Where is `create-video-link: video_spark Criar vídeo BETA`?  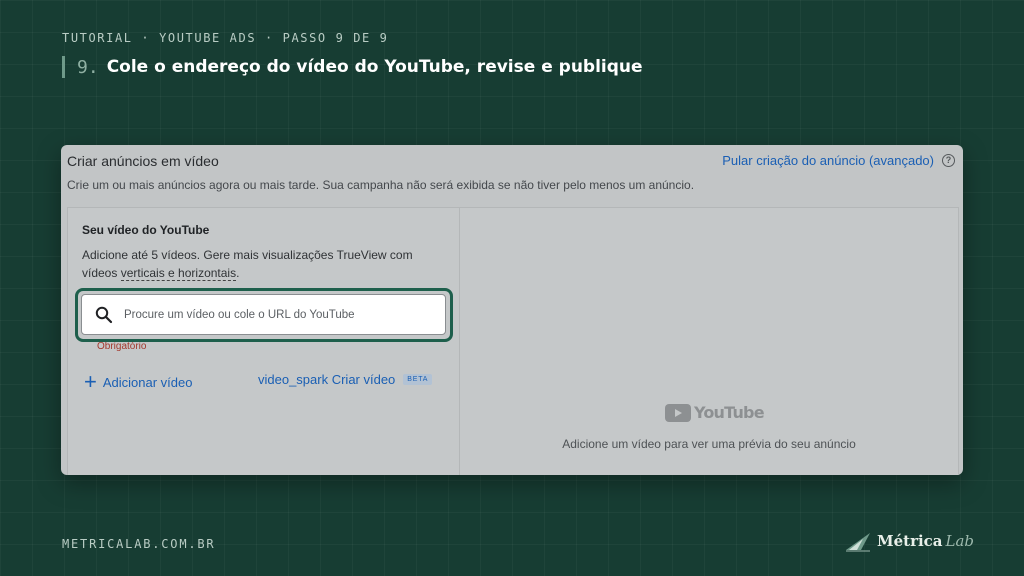
create-video-link: video_spark Criar vídeo BETA is located at coordinates (345, 379).